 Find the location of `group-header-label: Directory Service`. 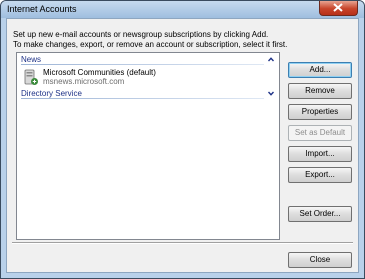

group-header-label: Directory Service is located at coordinates (51, 93).